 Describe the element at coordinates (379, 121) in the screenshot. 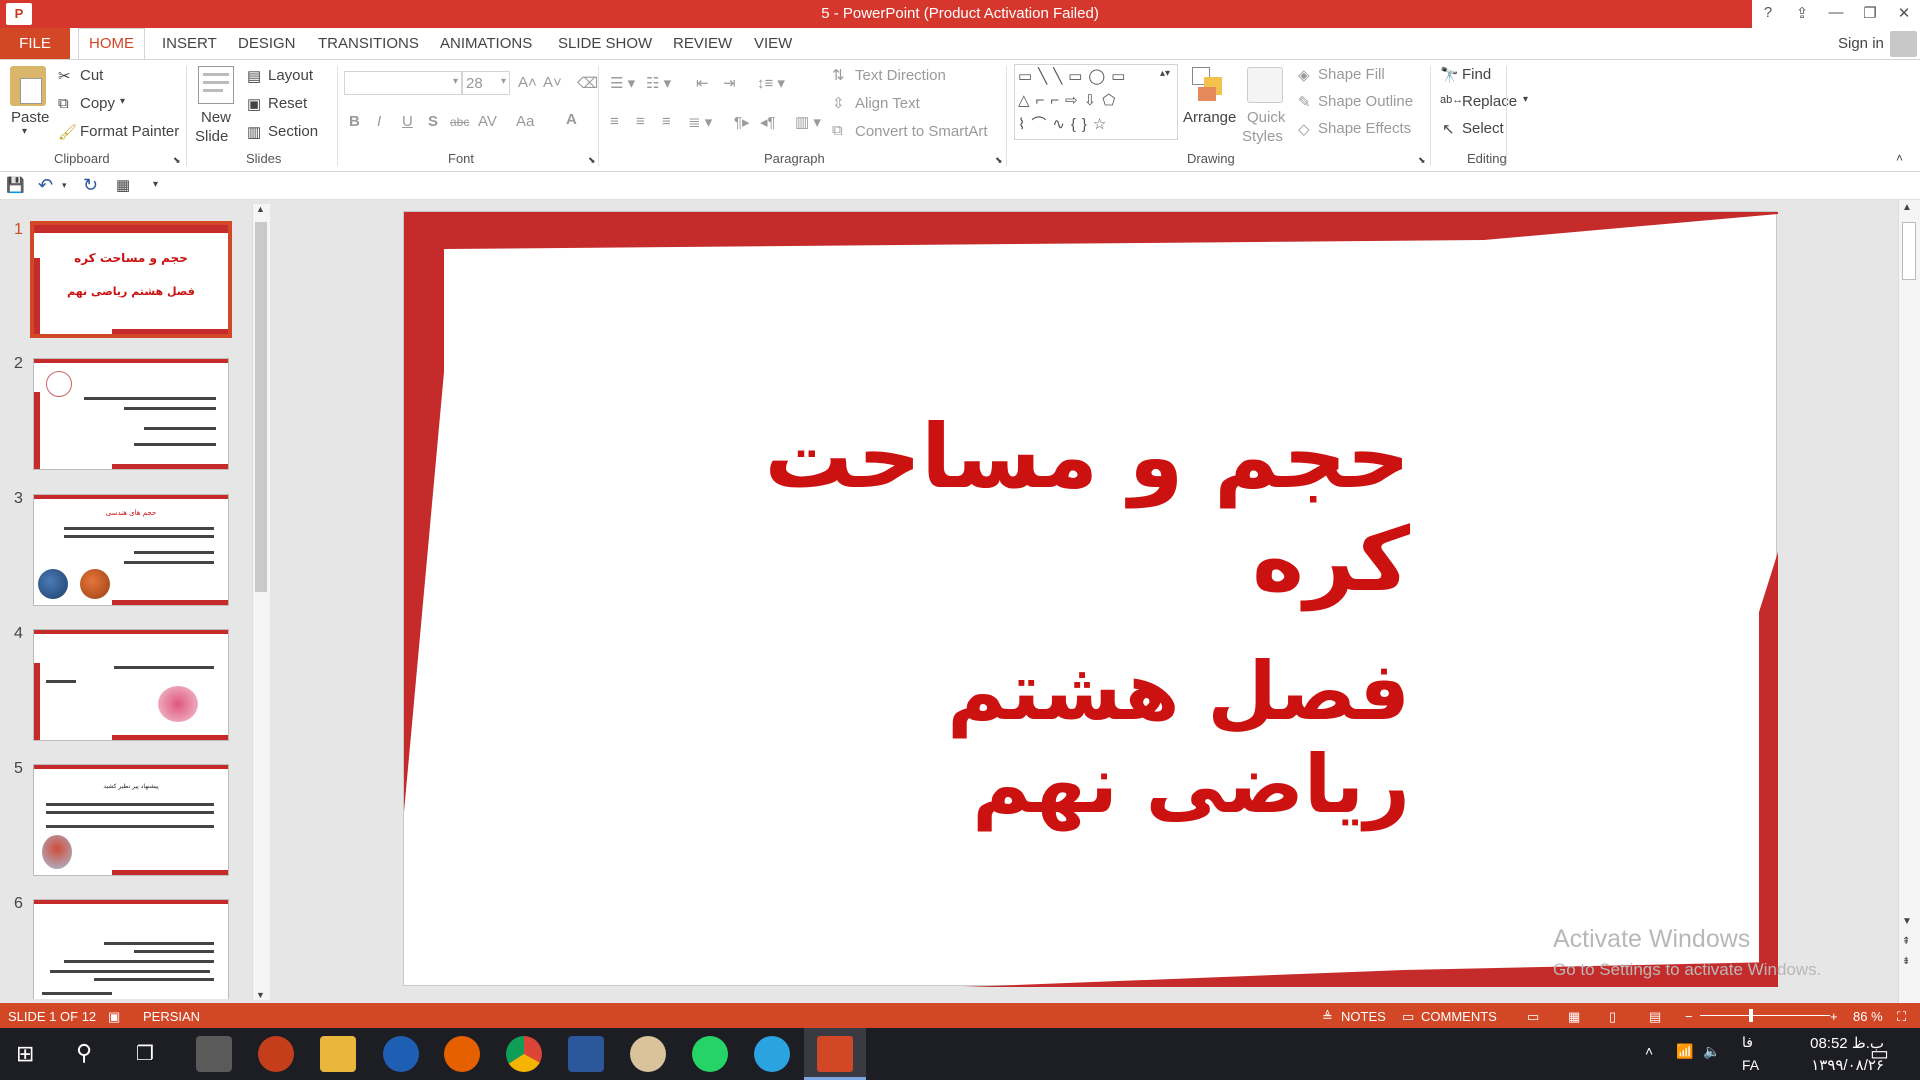

I see `italic-button: I` at that location.